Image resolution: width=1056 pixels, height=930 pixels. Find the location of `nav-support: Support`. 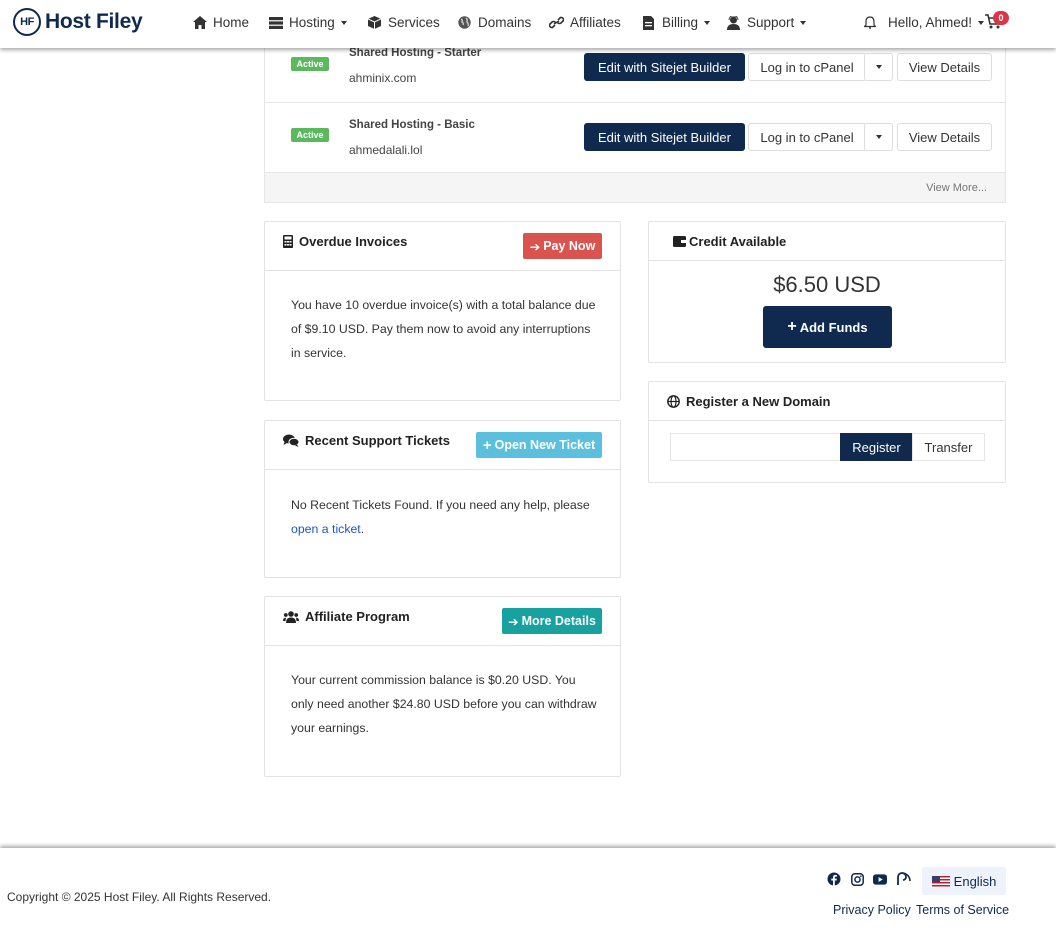

nav-support: Support is located at coordinates (766, 22).